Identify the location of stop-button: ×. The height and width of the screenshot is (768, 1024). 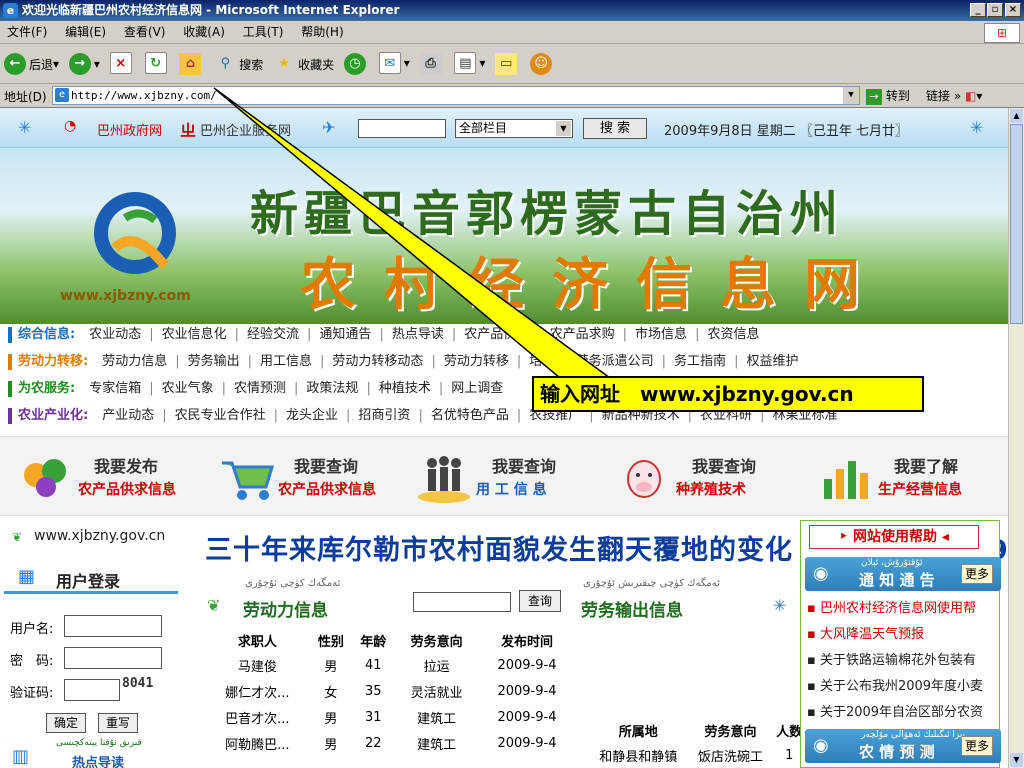
(122, 63).